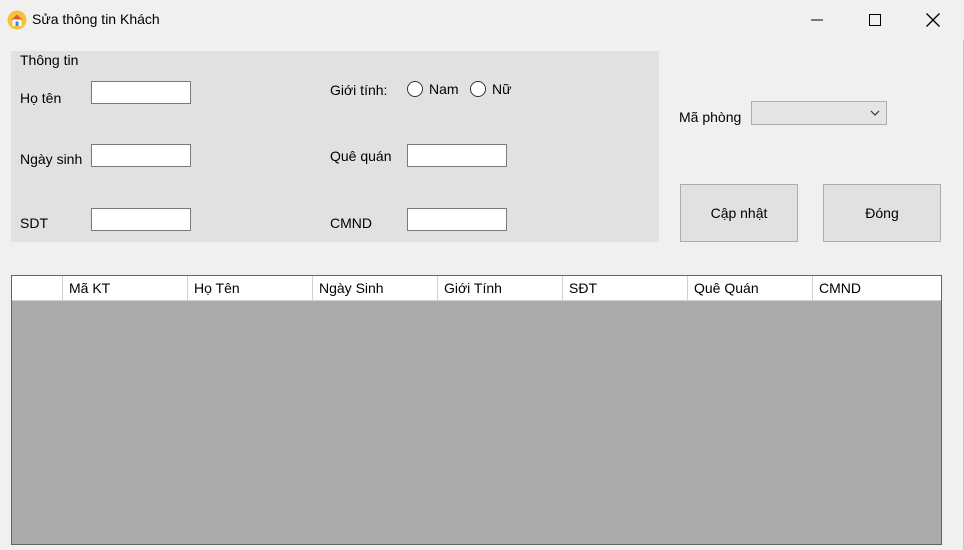  I want to click on maximize-button, so click(875, 20).